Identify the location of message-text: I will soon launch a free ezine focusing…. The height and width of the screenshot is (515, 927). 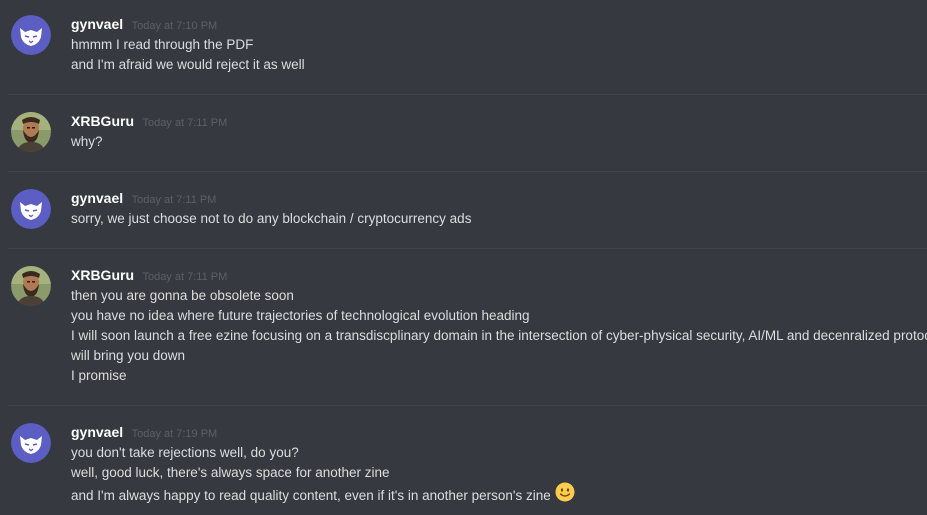
(499, 335).